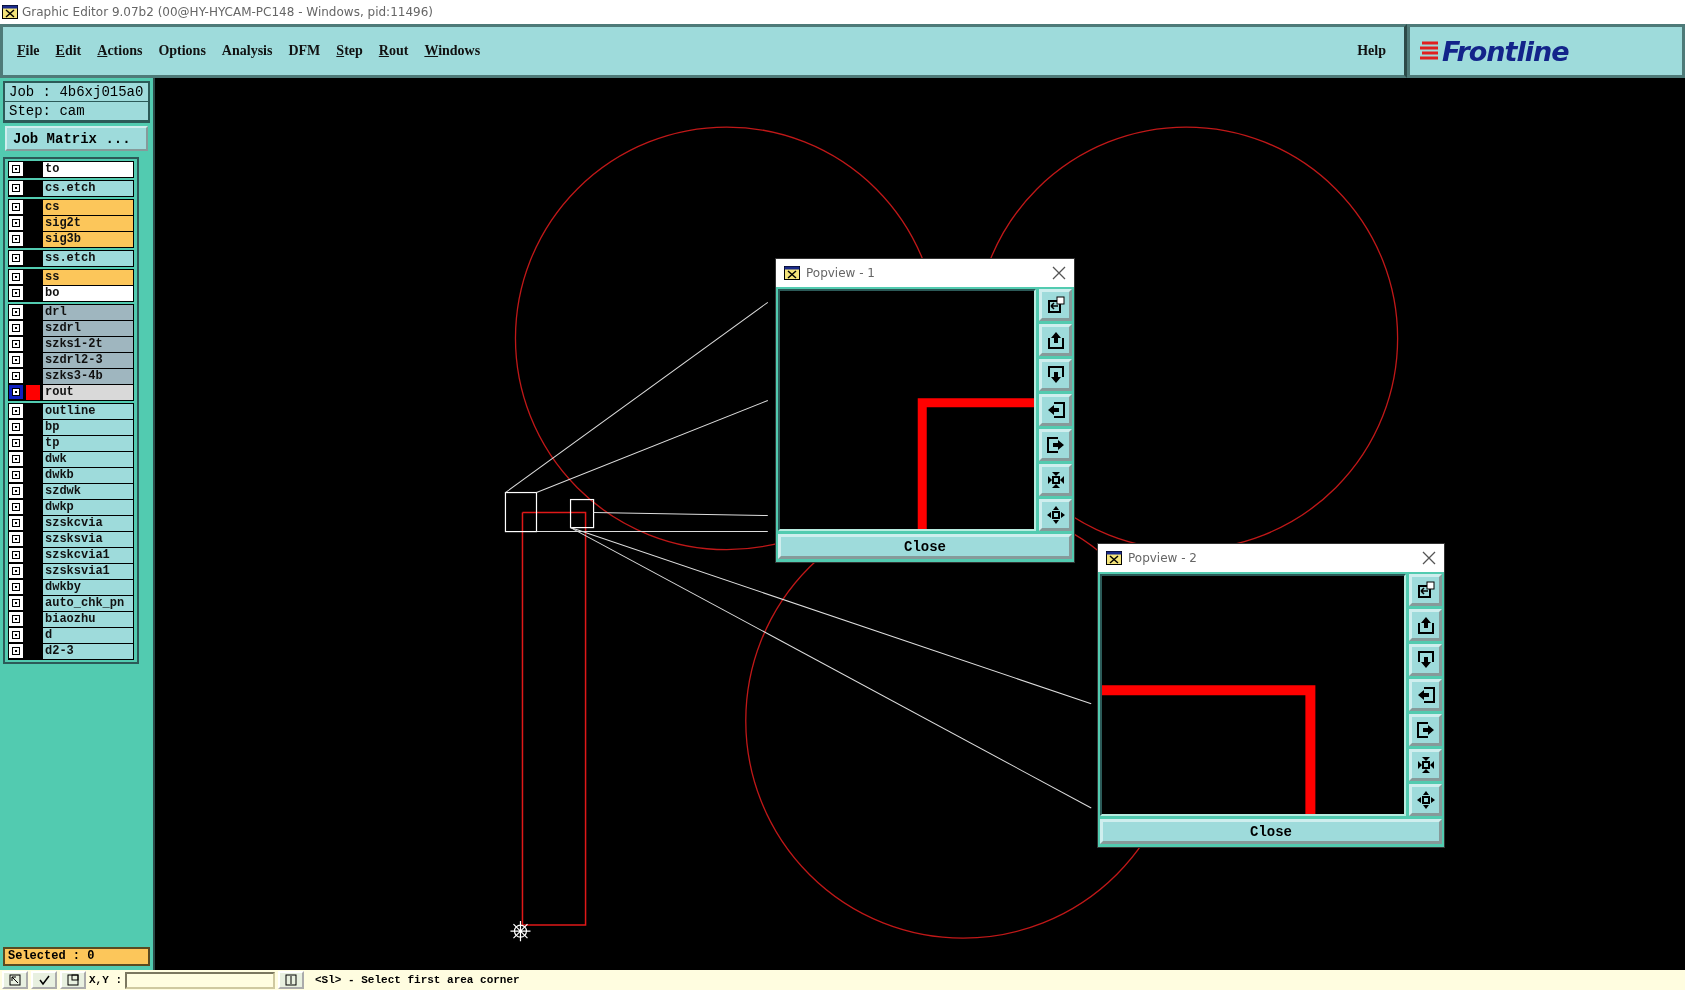  I want to click on layer-checkbox, so click(16, 392).